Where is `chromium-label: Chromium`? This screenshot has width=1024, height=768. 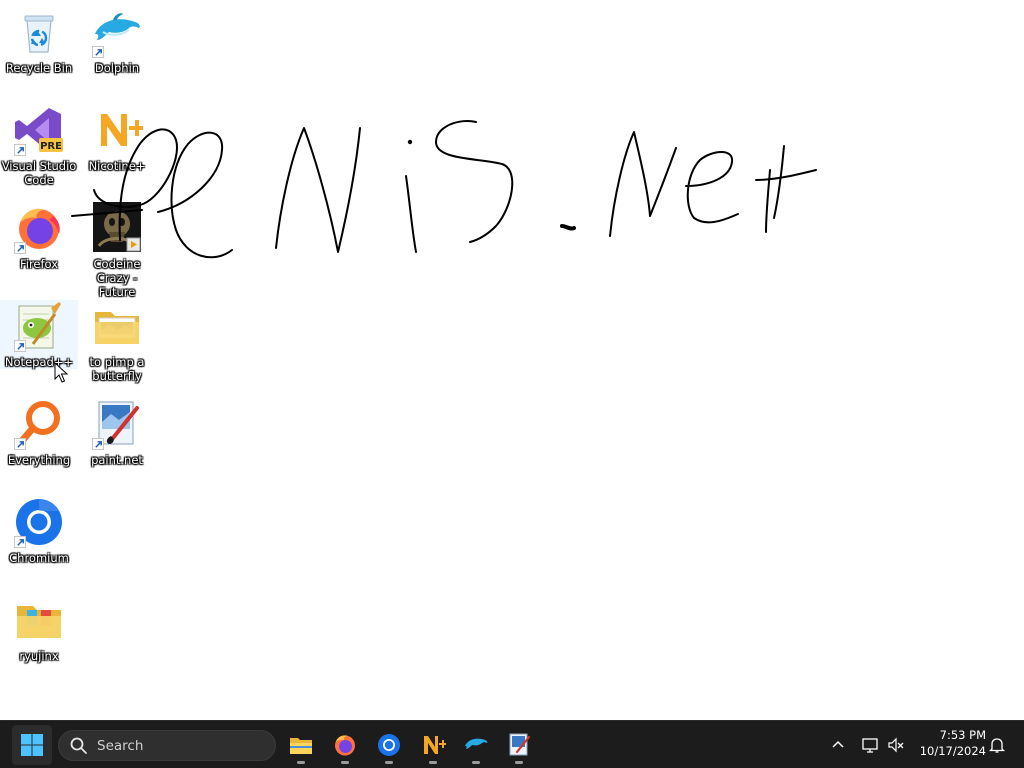 chromium-label: Chromium is located at coordinates (39, 558).